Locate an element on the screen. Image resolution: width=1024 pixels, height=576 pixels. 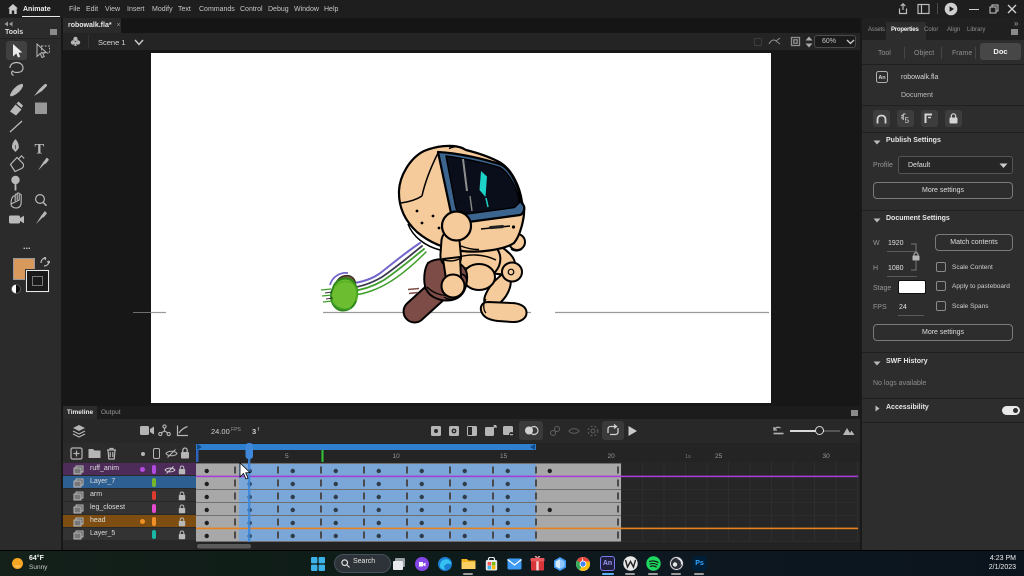
svg-text: 25 is located at coordinates (719, 456).